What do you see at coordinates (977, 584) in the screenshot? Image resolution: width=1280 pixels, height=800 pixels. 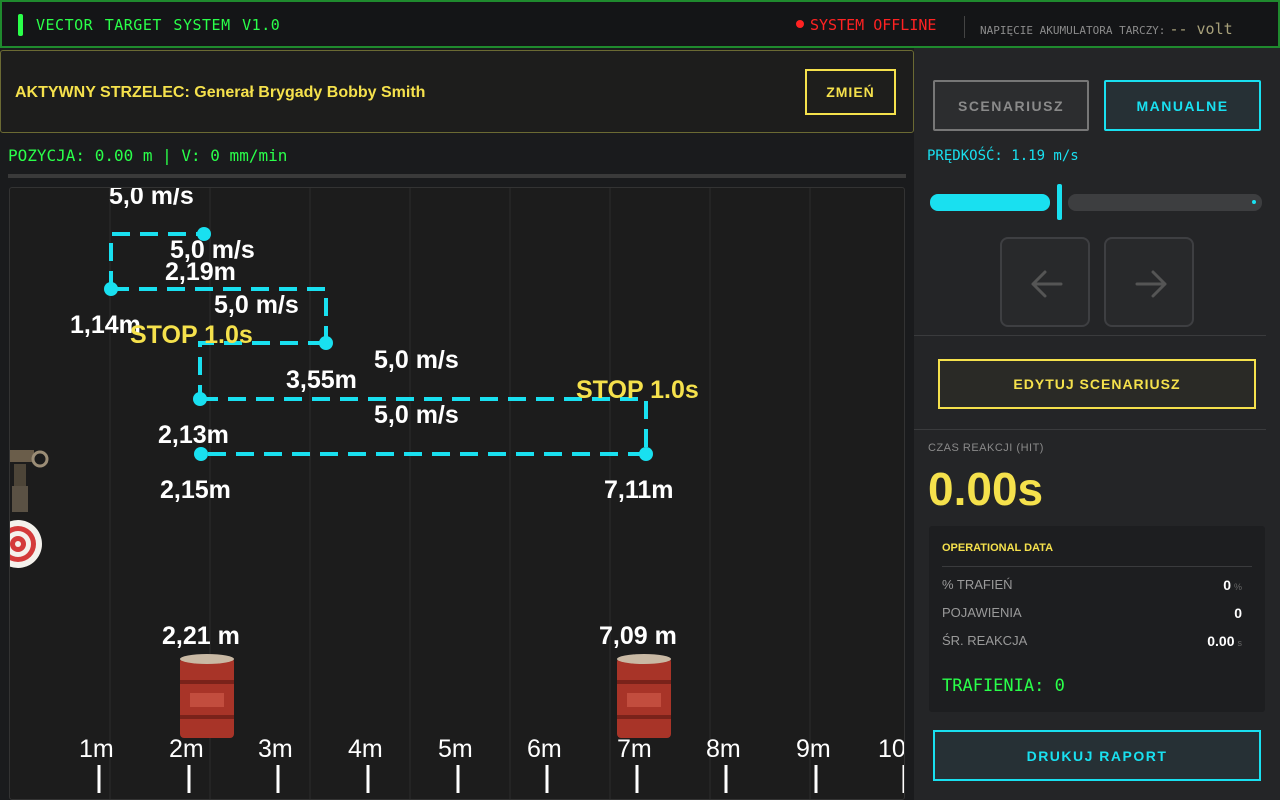 I see `stat-label: % TRAFIEŃ` at bounding box center [977, 584].